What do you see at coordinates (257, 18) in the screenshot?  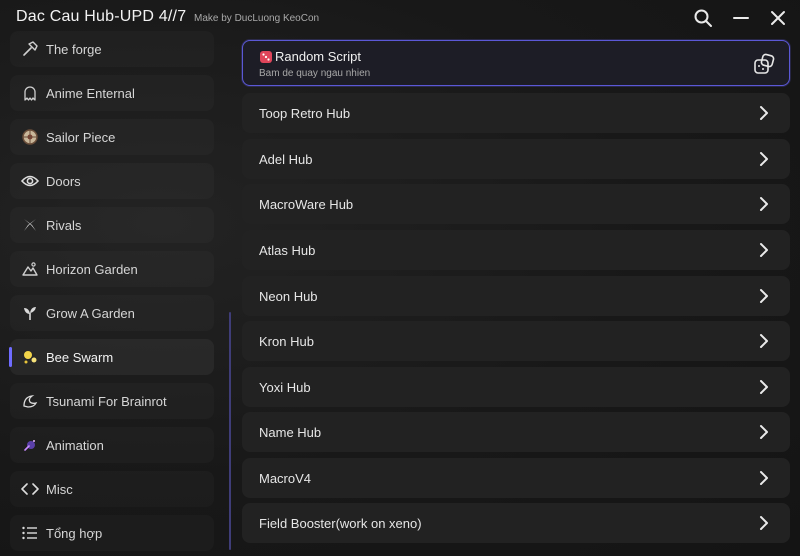 I see `app-subtitle: Make by DucLuong KeoCon` at bounding box center [257, 18].